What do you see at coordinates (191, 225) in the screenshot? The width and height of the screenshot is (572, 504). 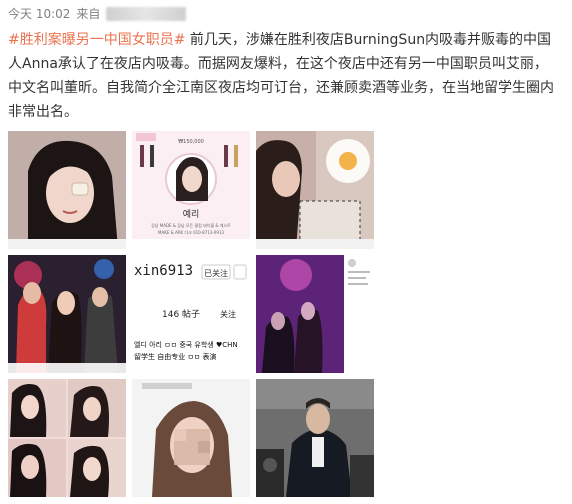 I see `img2-line1: 강남 MADE & 강남 모든 클럽 테이블 & 게스트` at bounding box center [191, 225].